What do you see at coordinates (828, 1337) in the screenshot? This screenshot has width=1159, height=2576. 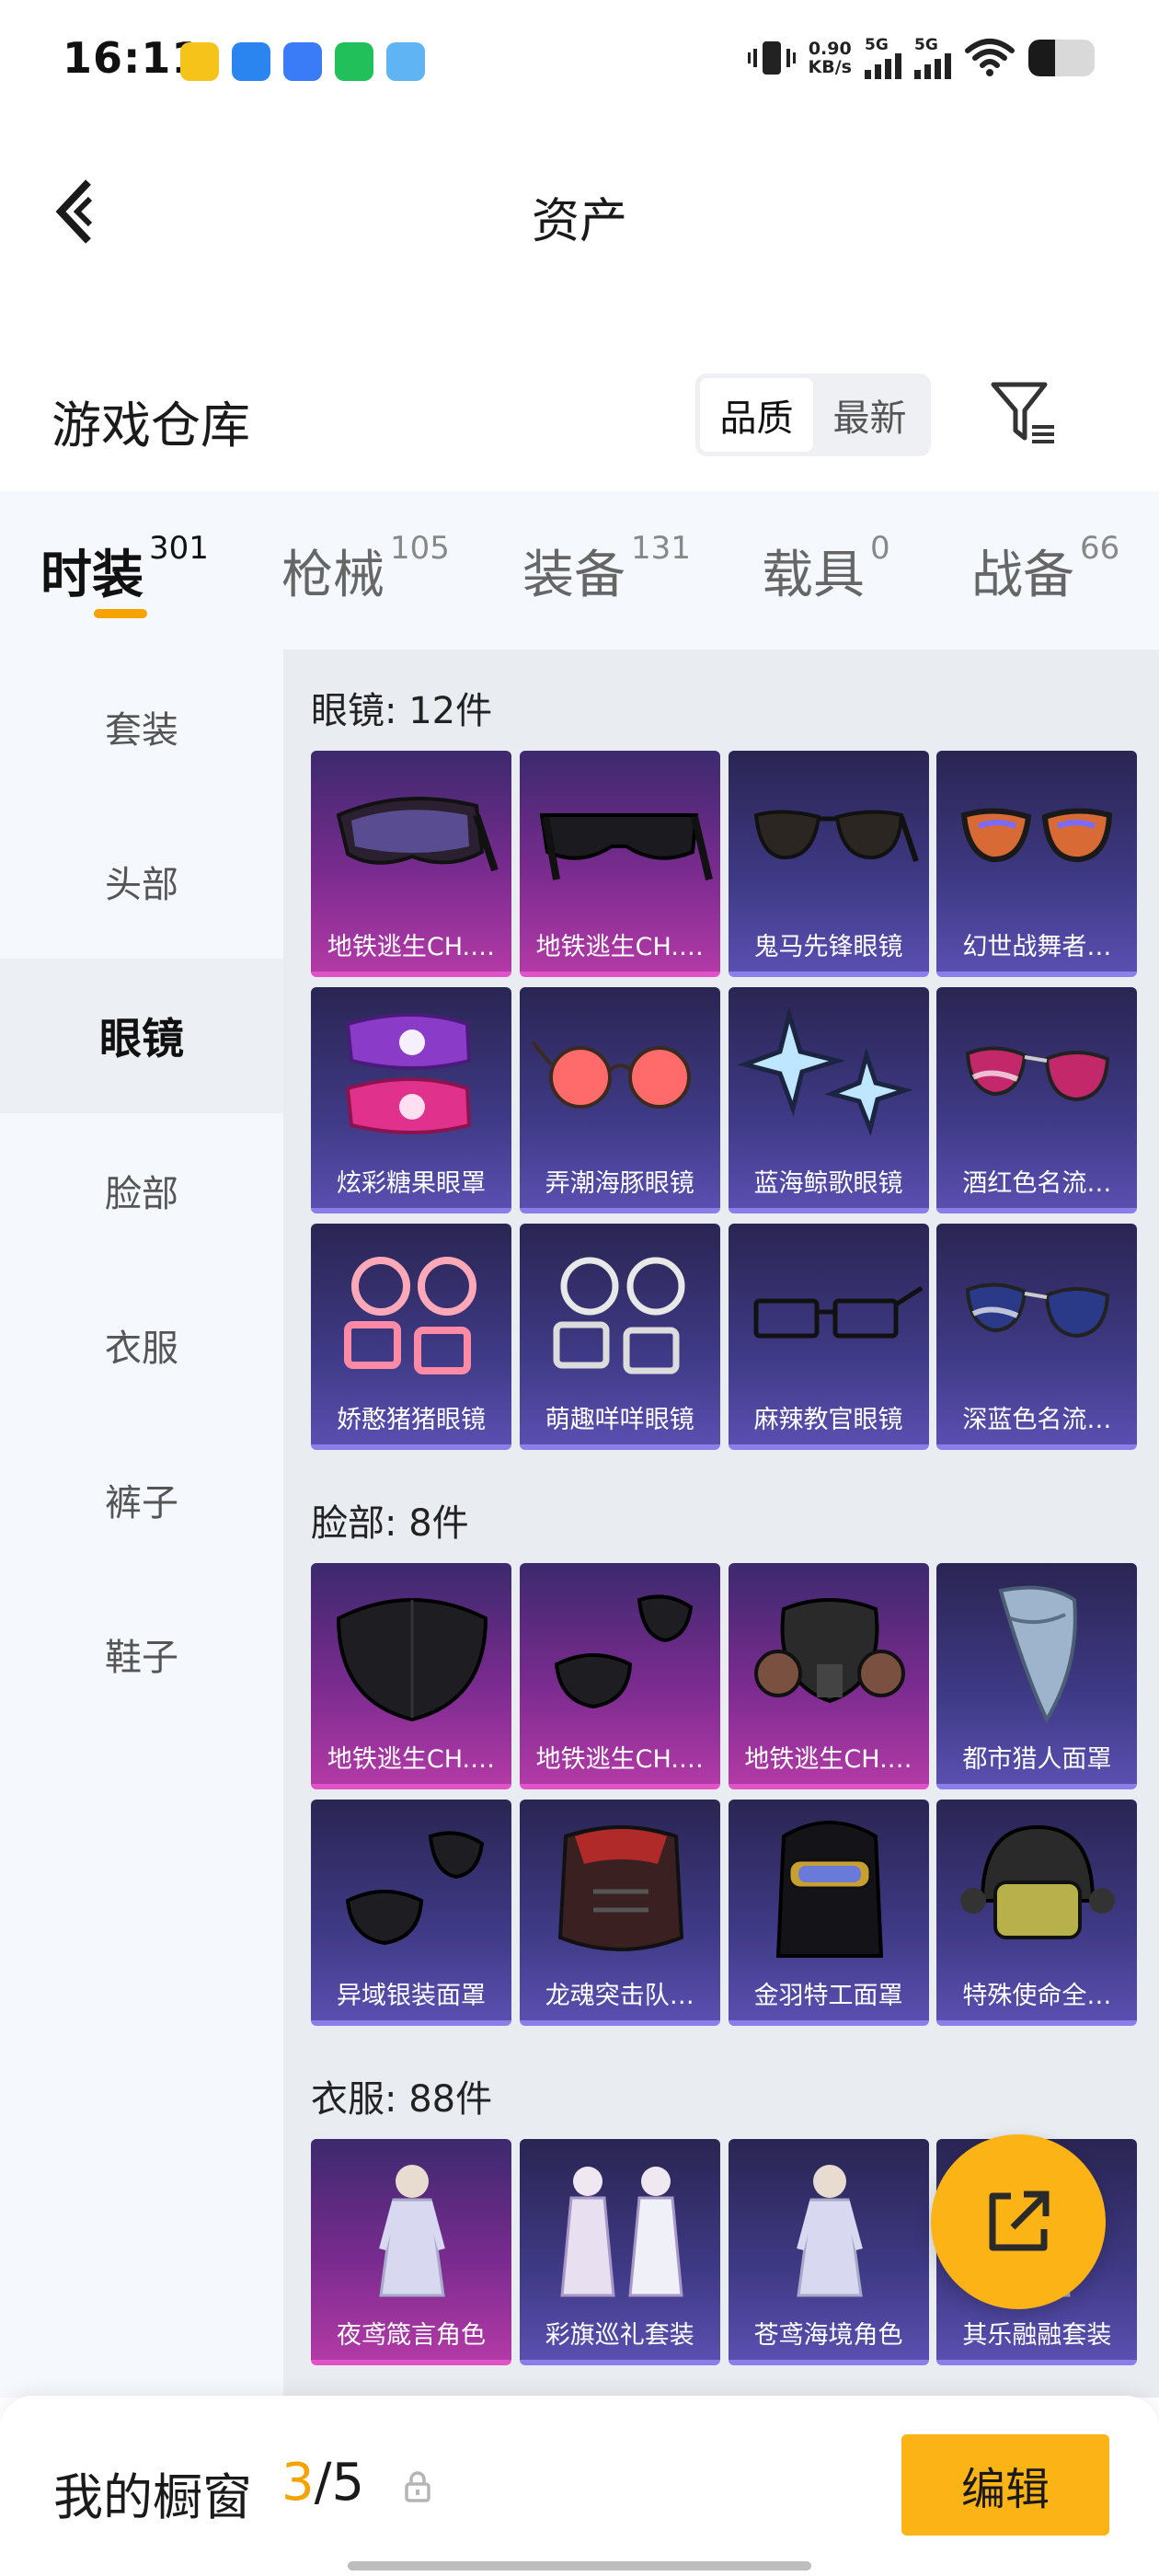 I see `item-card: 麻辣教官眼镜` at bounding box center [828, 1337].